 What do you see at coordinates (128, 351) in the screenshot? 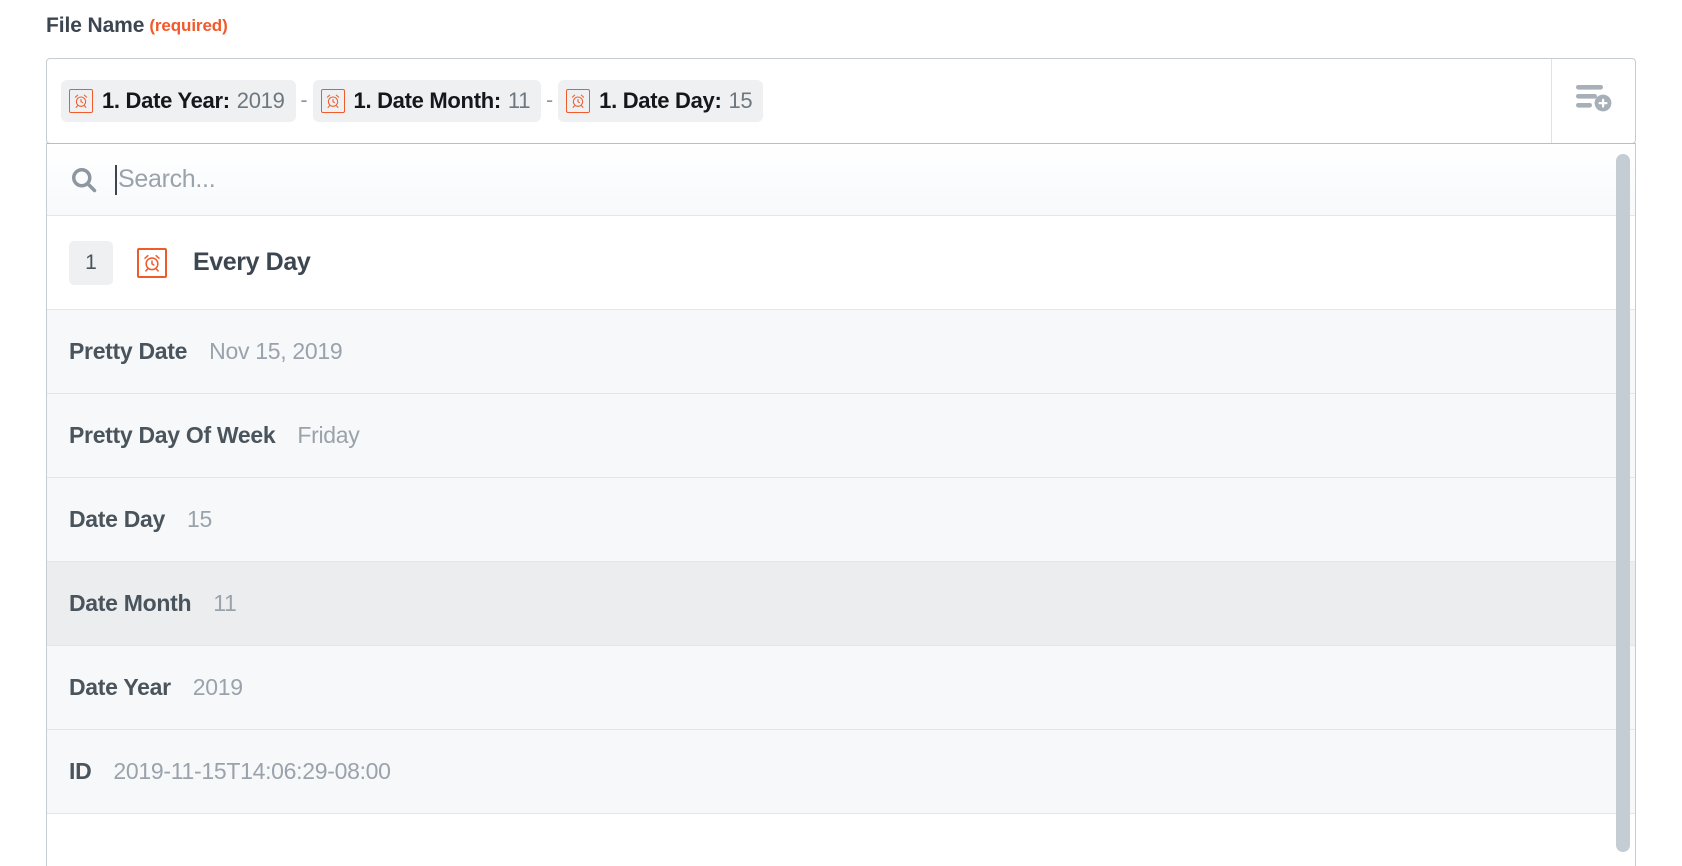
I see `row-key: Pretty Date` at bounding box center [128, 351].